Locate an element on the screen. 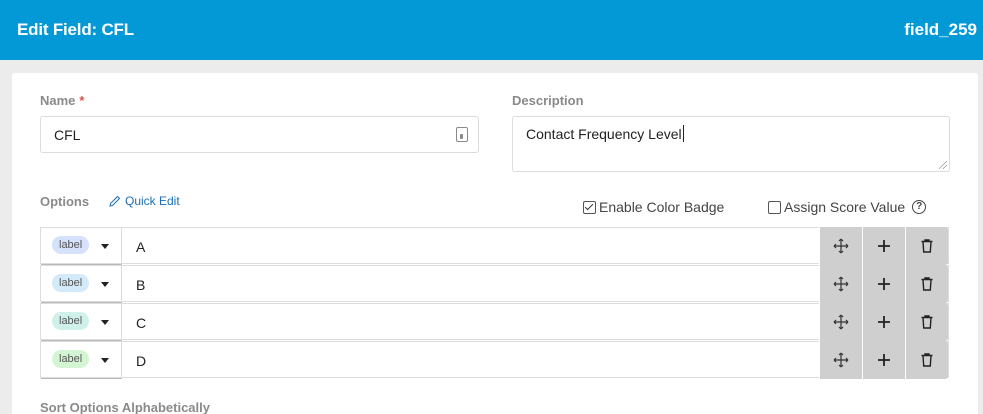 The image size is (983, 414). option-value: C is located at coordinates (141, 323).